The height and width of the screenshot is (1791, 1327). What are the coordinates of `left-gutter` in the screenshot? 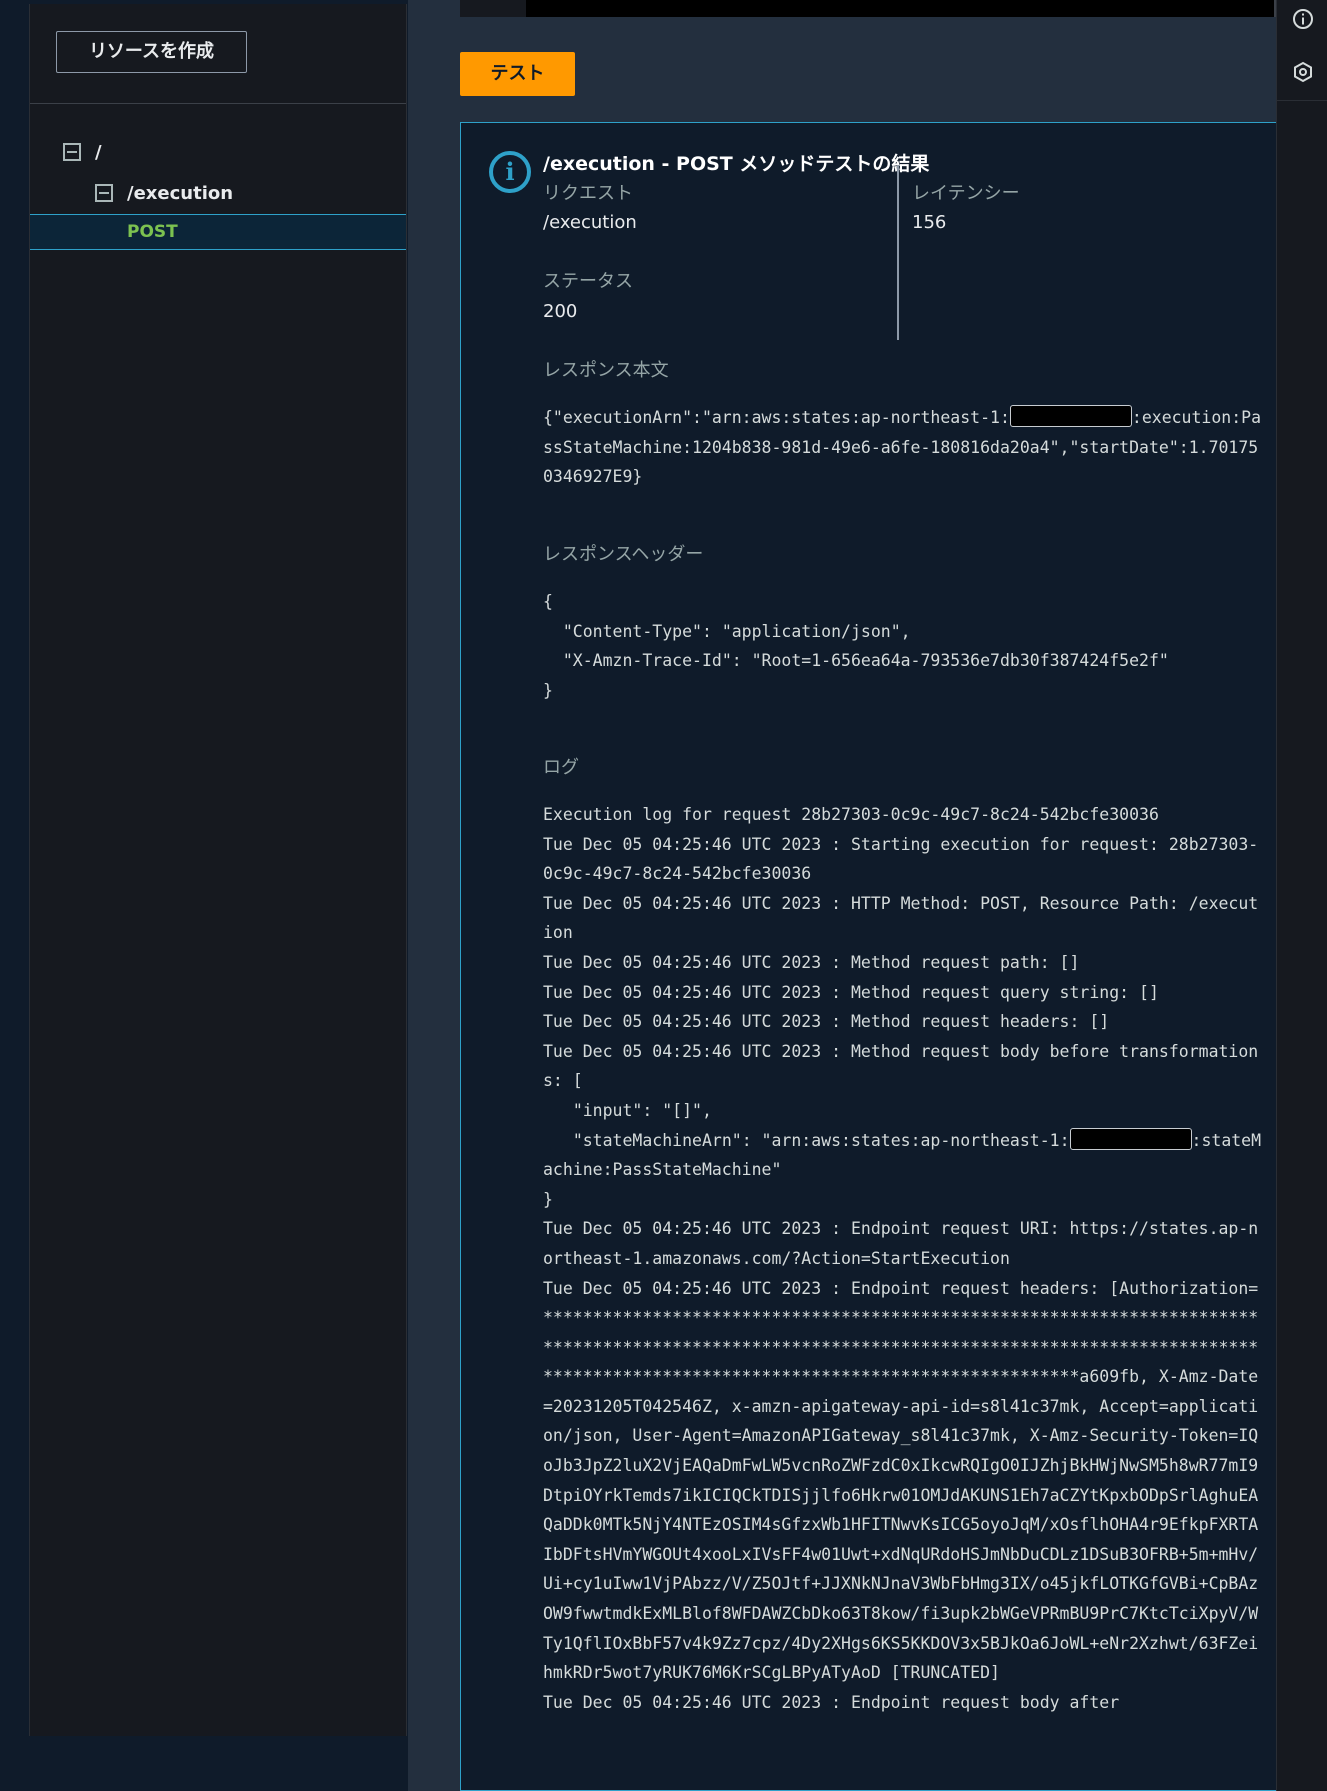 It's located at (14, 895).